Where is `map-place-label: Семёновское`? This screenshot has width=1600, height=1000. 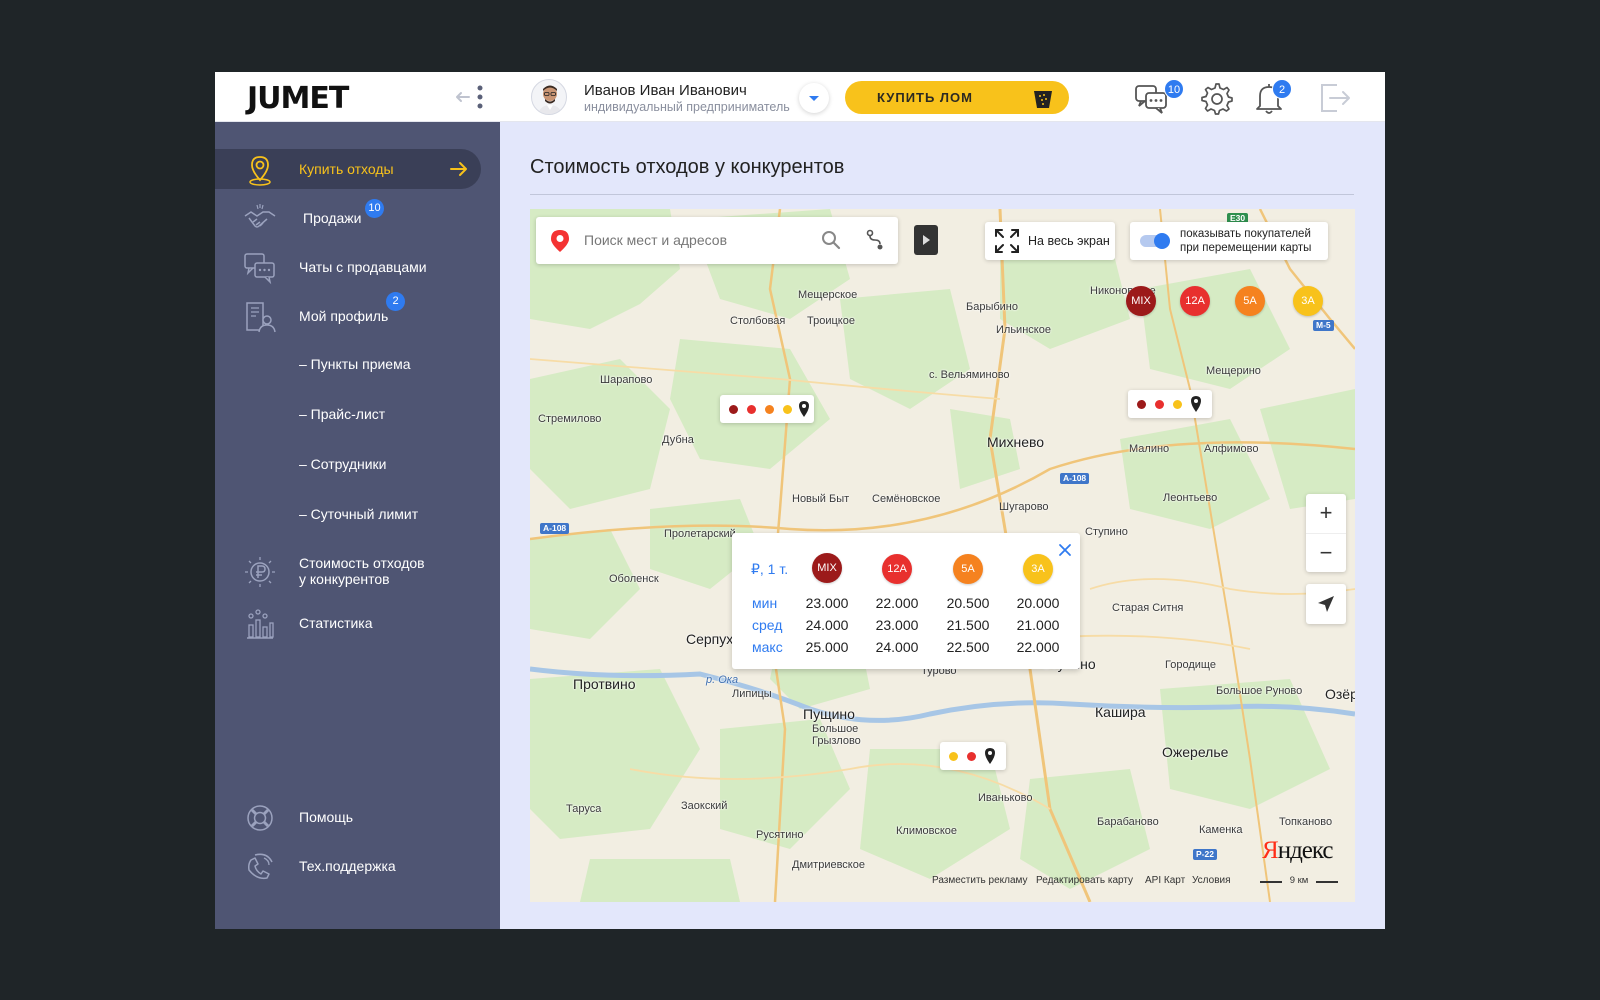 map-place-label: Семёновское is located at coordinates (906, 499).